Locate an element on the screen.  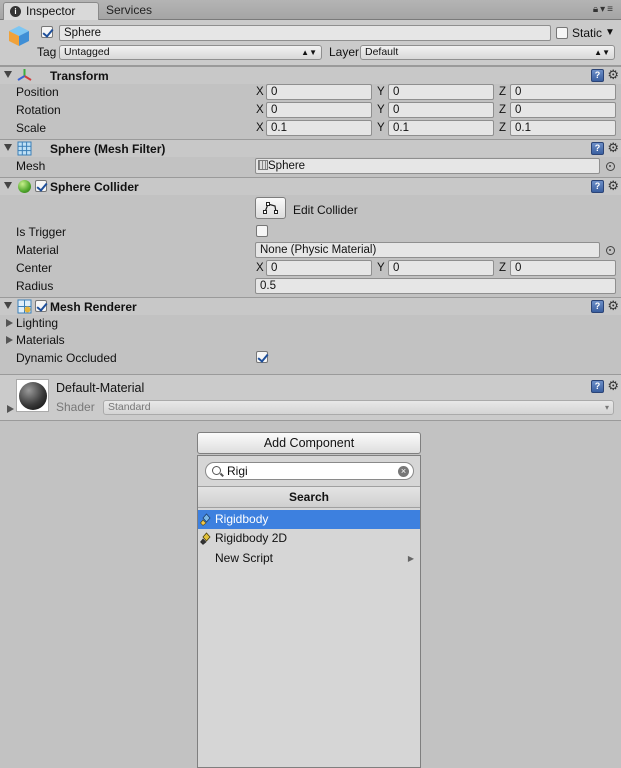
lighting-foldout-icon is located at coordinates (9, 323).